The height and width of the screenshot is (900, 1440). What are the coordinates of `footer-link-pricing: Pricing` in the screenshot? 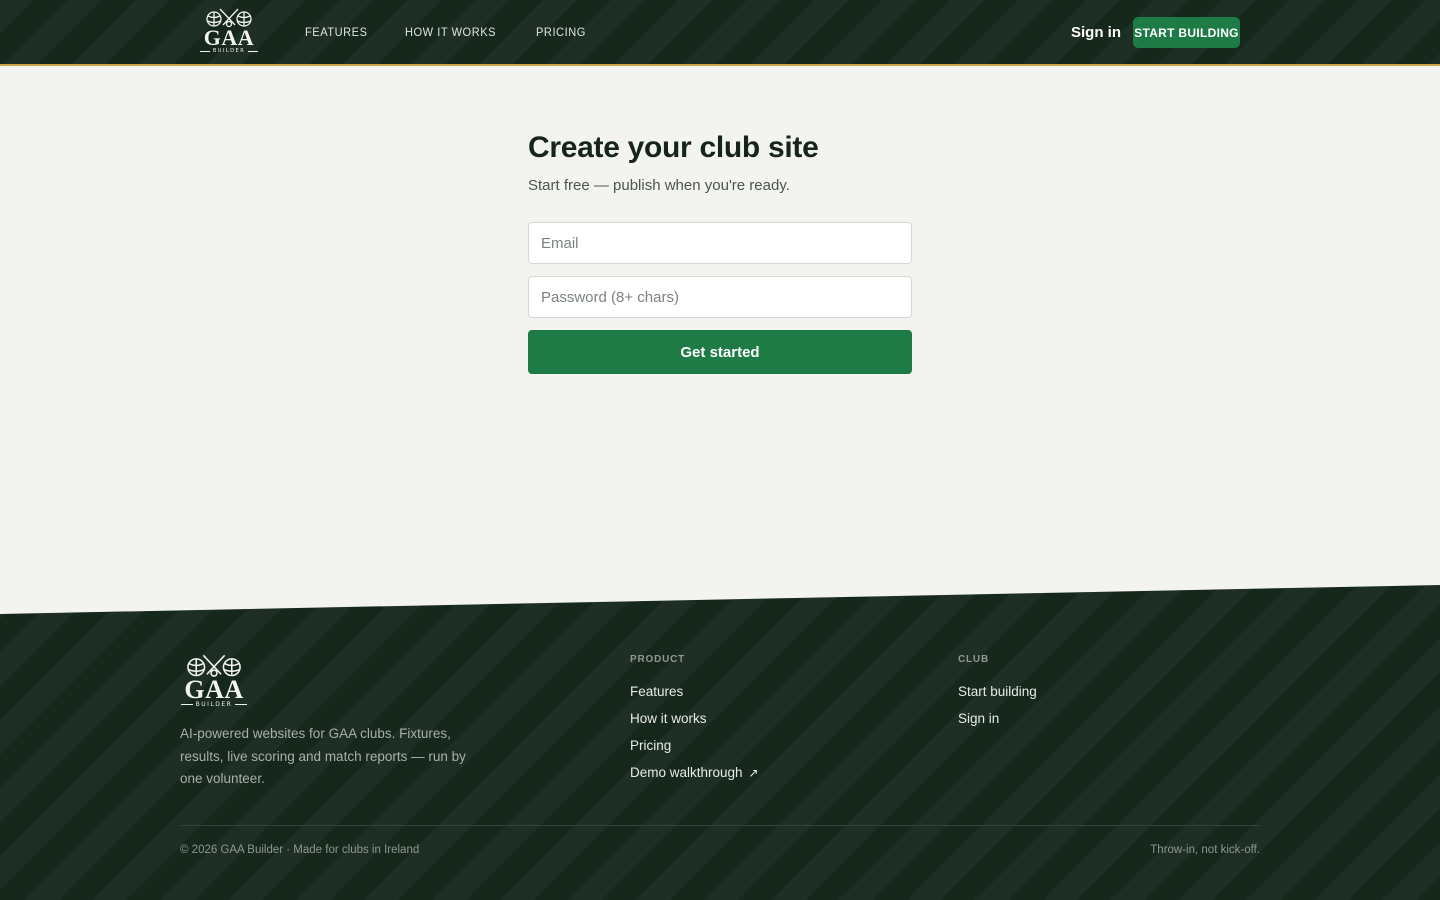 It's located at (694, 746).